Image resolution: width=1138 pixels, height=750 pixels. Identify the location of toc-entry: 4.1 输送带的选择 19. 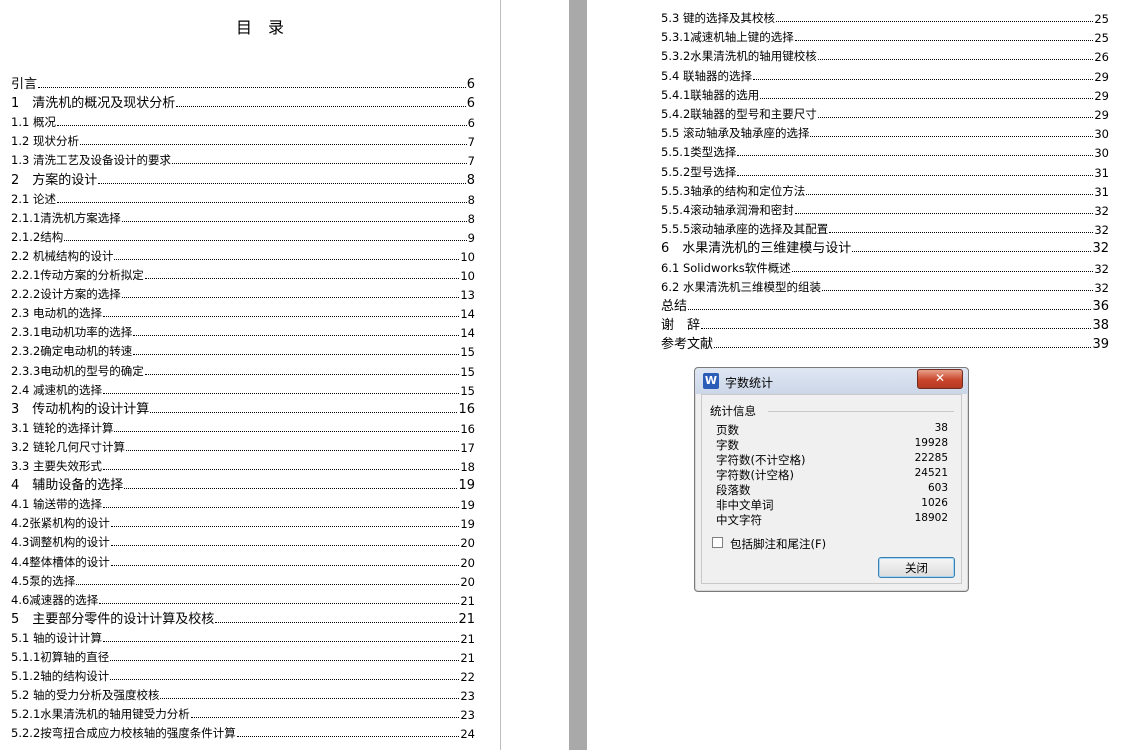
(243, 502).